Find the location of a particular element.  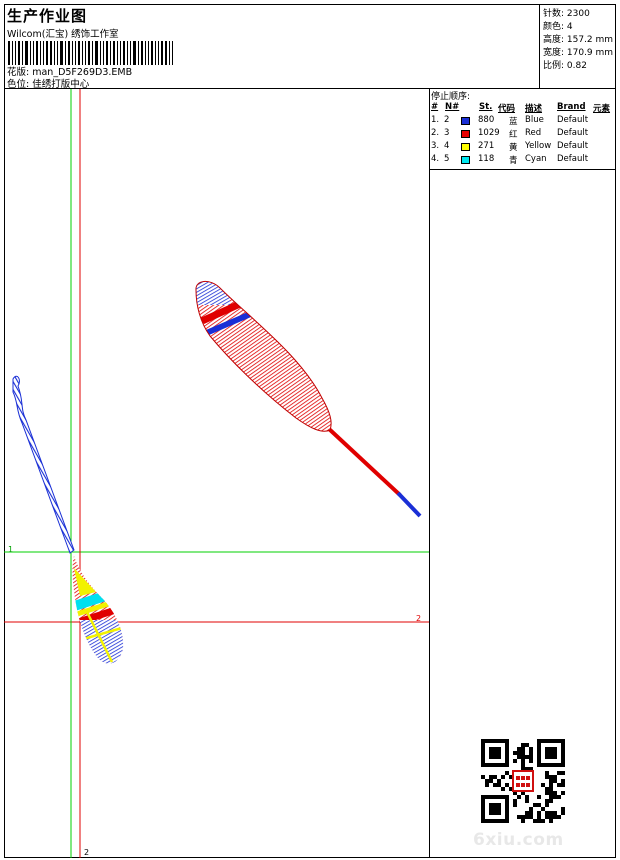

qr-code-image is located at coordinates (523, 781).